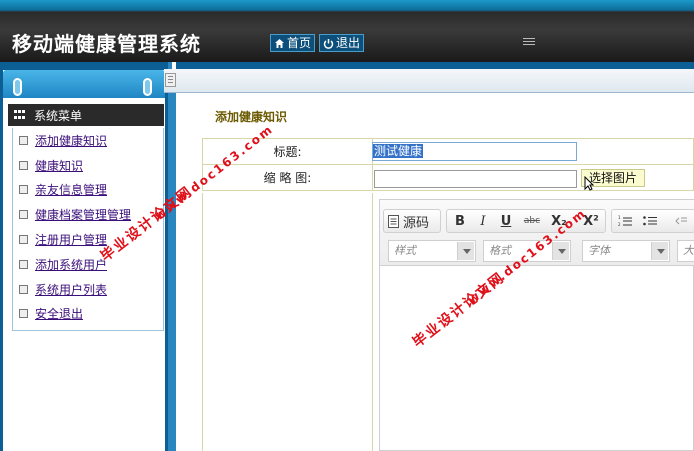 The width and height of the screenshot is (694, 451). What do you see at coordinates (59, 313) in the screenshot?
I see `sidebar-item-label: 安全退出` at bounding box center [59, 313].